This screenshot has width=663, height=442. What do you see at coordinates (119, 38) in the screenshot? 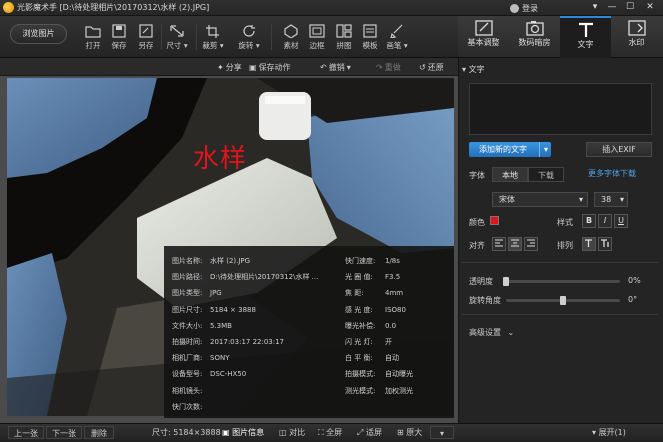
I see `save-button: 保存` at bounding box center [119, 38].